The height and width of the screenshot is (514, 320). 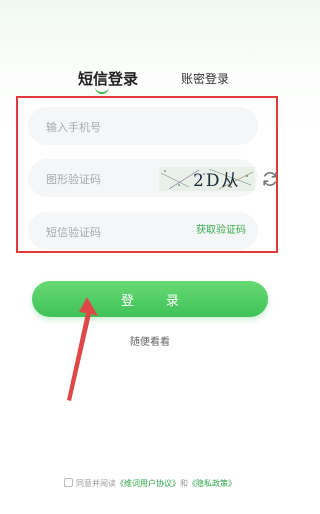 What do you see at coordinates (102, 89) in the screenshot?
I see `tab-active-indicator` at bounding box center [102, 89].